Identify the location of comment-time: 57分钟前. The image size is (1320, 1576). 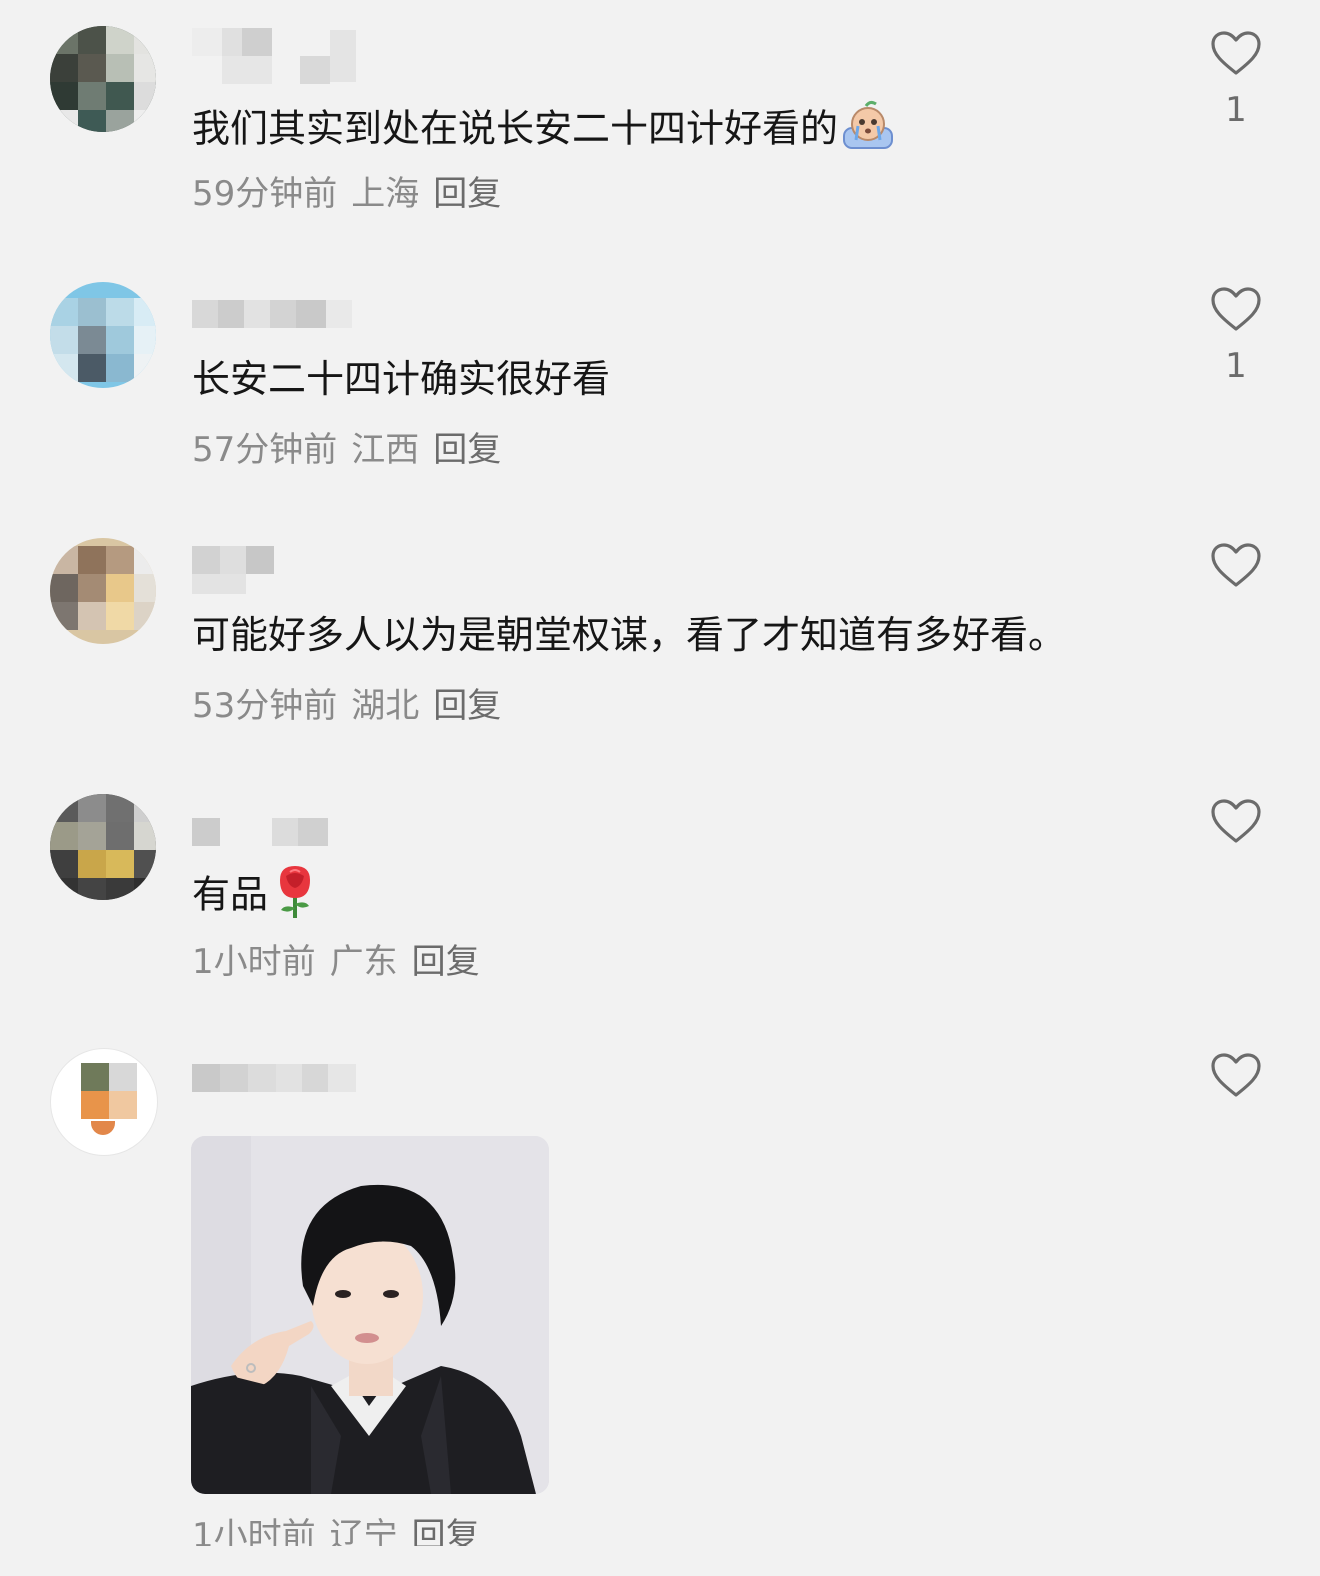
(265, 450).